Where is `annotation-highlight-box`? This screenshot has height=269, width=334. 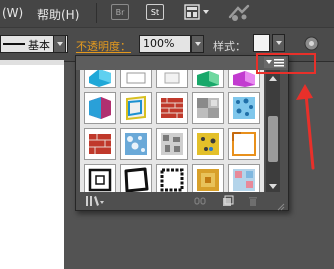 annotation-highlight-box is located at coordinates (286, 63).